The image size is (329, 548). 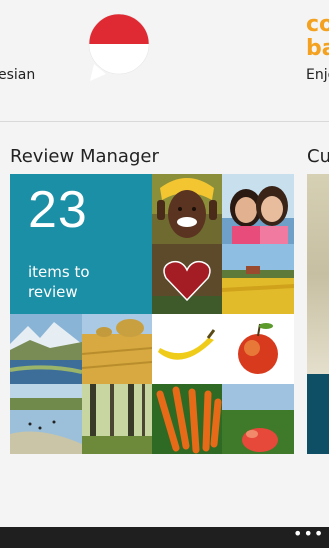 I want to click on photo-tile-banana, so click(x=187, y=349).